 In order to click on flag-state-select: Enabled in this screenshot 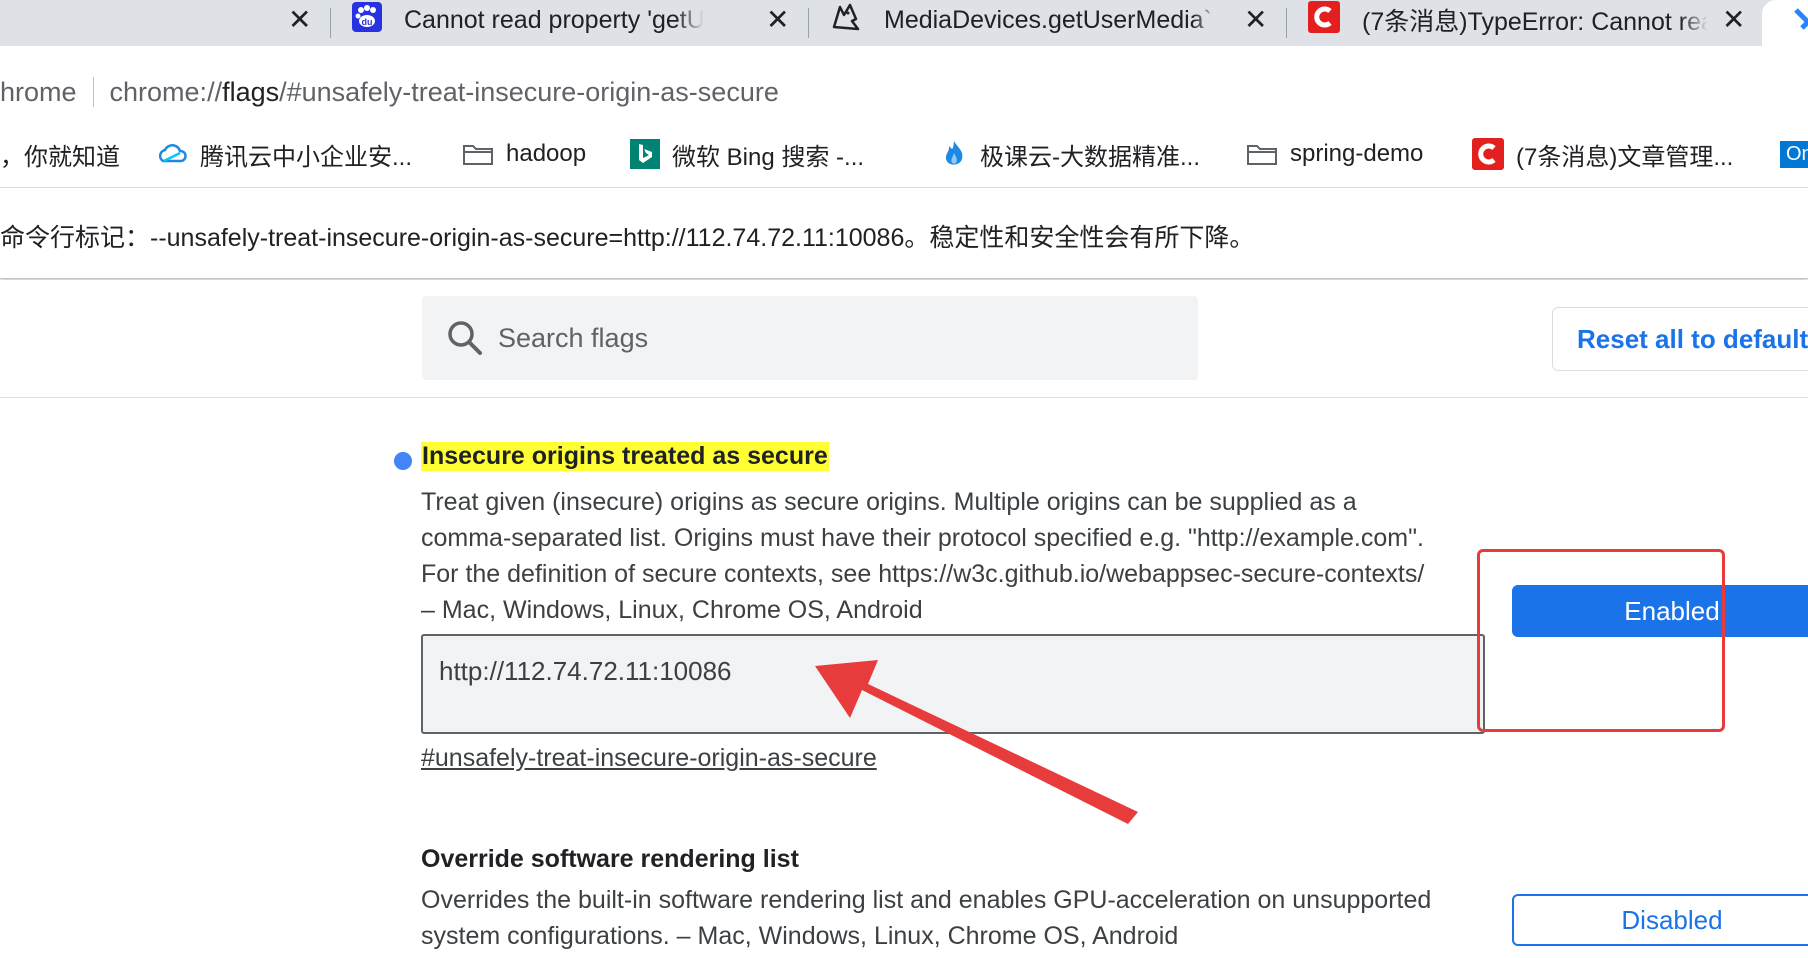, I will do `click(1660, 611)`.